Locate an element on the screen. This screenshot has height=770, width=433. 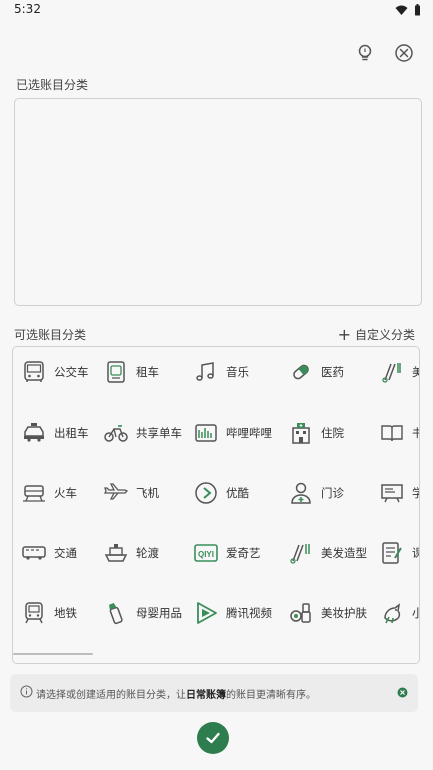
category-item-plane: 飞机 is located at coordinates (148, 493).